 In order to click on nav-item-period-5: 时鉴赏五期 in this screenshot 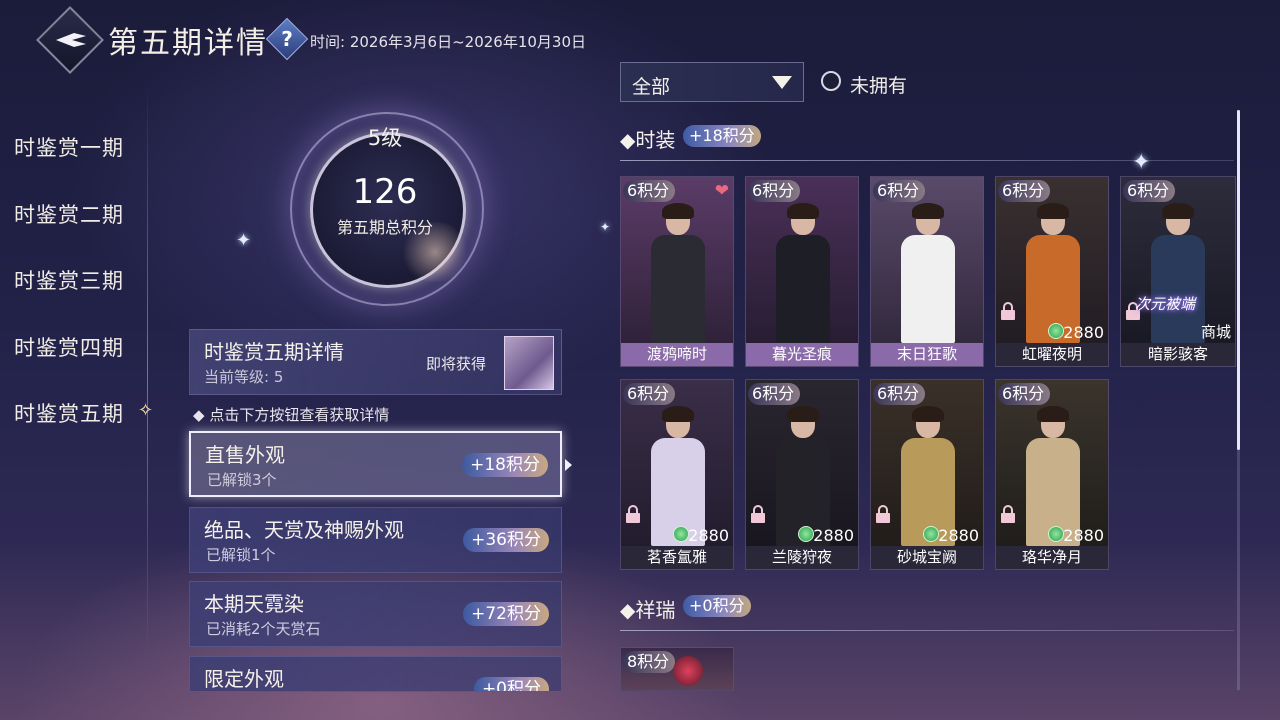, I will do `click(69, 413)`.